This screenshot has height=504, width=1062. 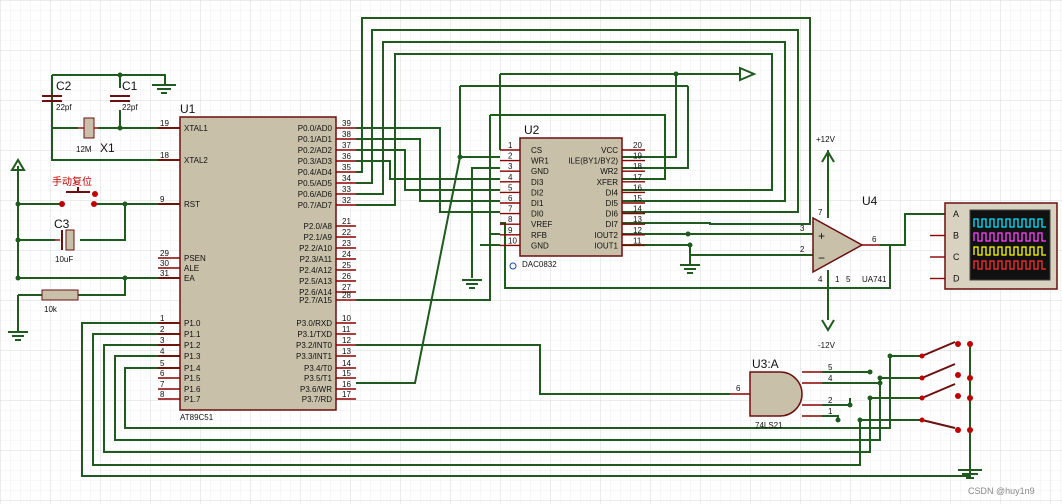 What do you see at coordinates (189, 278) in the screenshot?
I see `u1-pin-label: EA` at bounding box center [189, 278].